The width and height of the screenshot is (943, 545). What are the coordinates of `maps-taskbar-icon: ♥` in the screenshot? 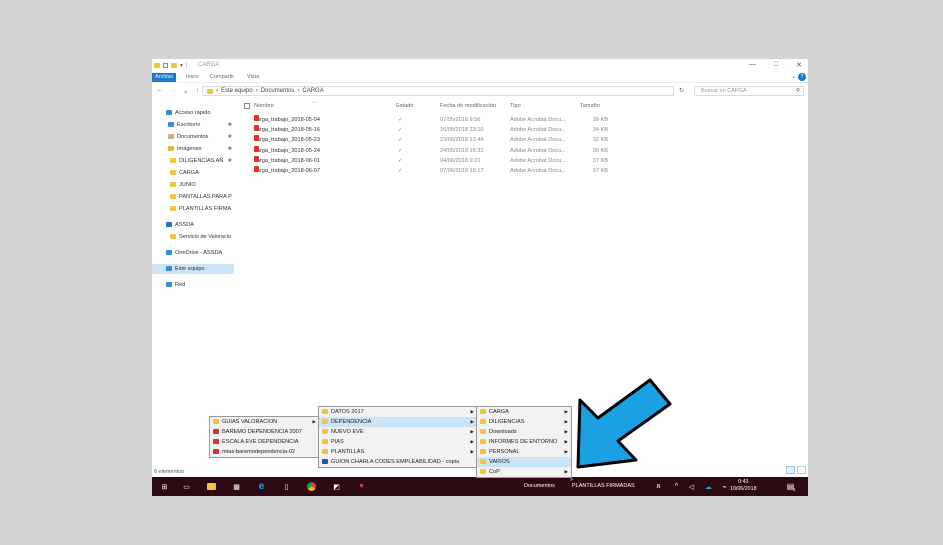 It's located at (361, 486).